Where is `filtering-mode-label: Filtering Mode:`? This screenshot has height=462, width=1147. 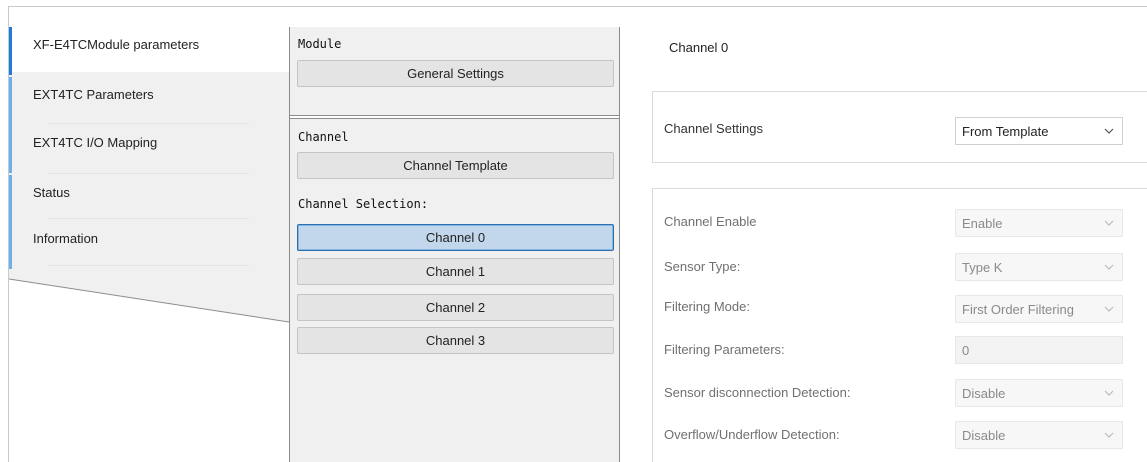
filtering-mode-label: Filtering Mode: is located at coordinates (707, 306).